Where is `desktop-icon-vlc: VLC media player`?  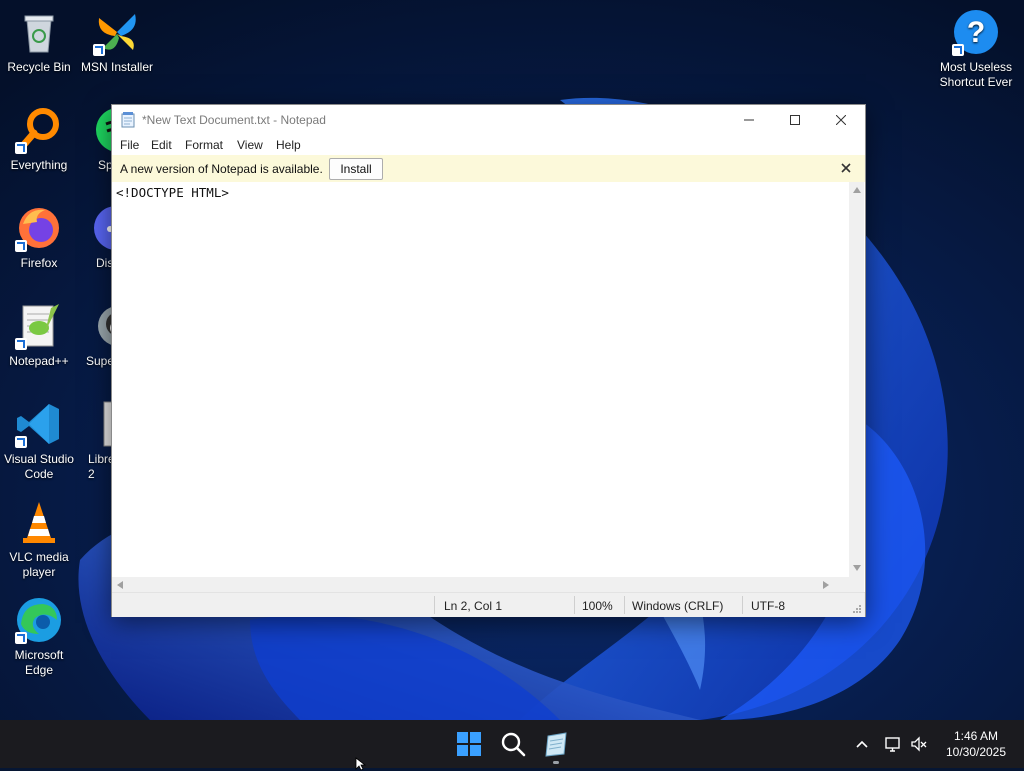 desktop-icon-vlc: VLC media player is located at coordinates (39, 539).